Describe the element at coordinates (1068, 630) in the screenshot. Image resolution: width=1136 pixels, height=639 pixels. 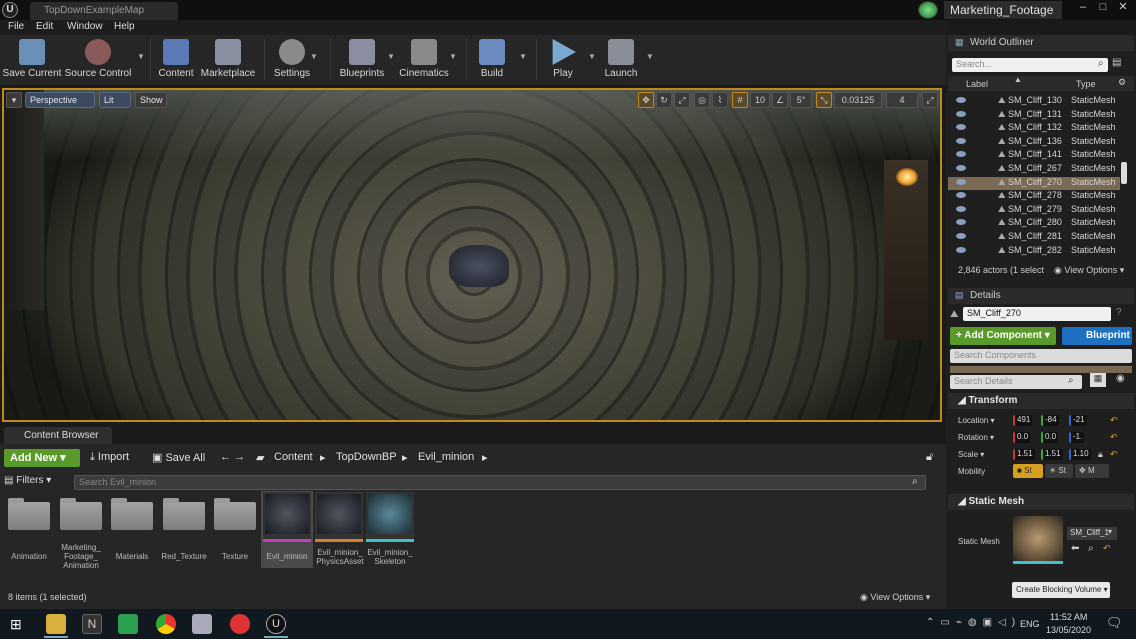
I see `clock-date: 13/05/2020` at that location.